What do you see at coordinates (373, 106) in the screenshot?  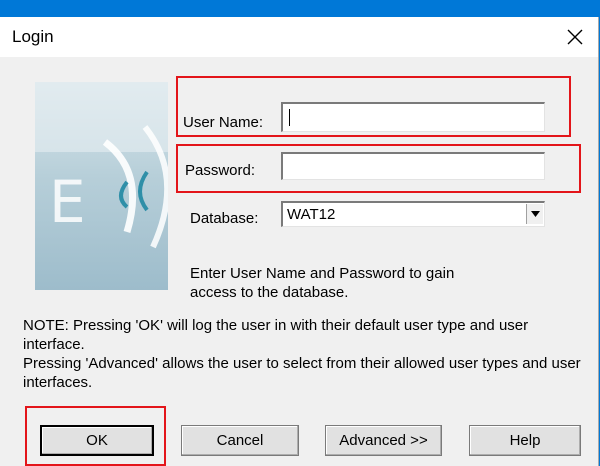 I see `username-highlight` at bounding box center [373, 106].